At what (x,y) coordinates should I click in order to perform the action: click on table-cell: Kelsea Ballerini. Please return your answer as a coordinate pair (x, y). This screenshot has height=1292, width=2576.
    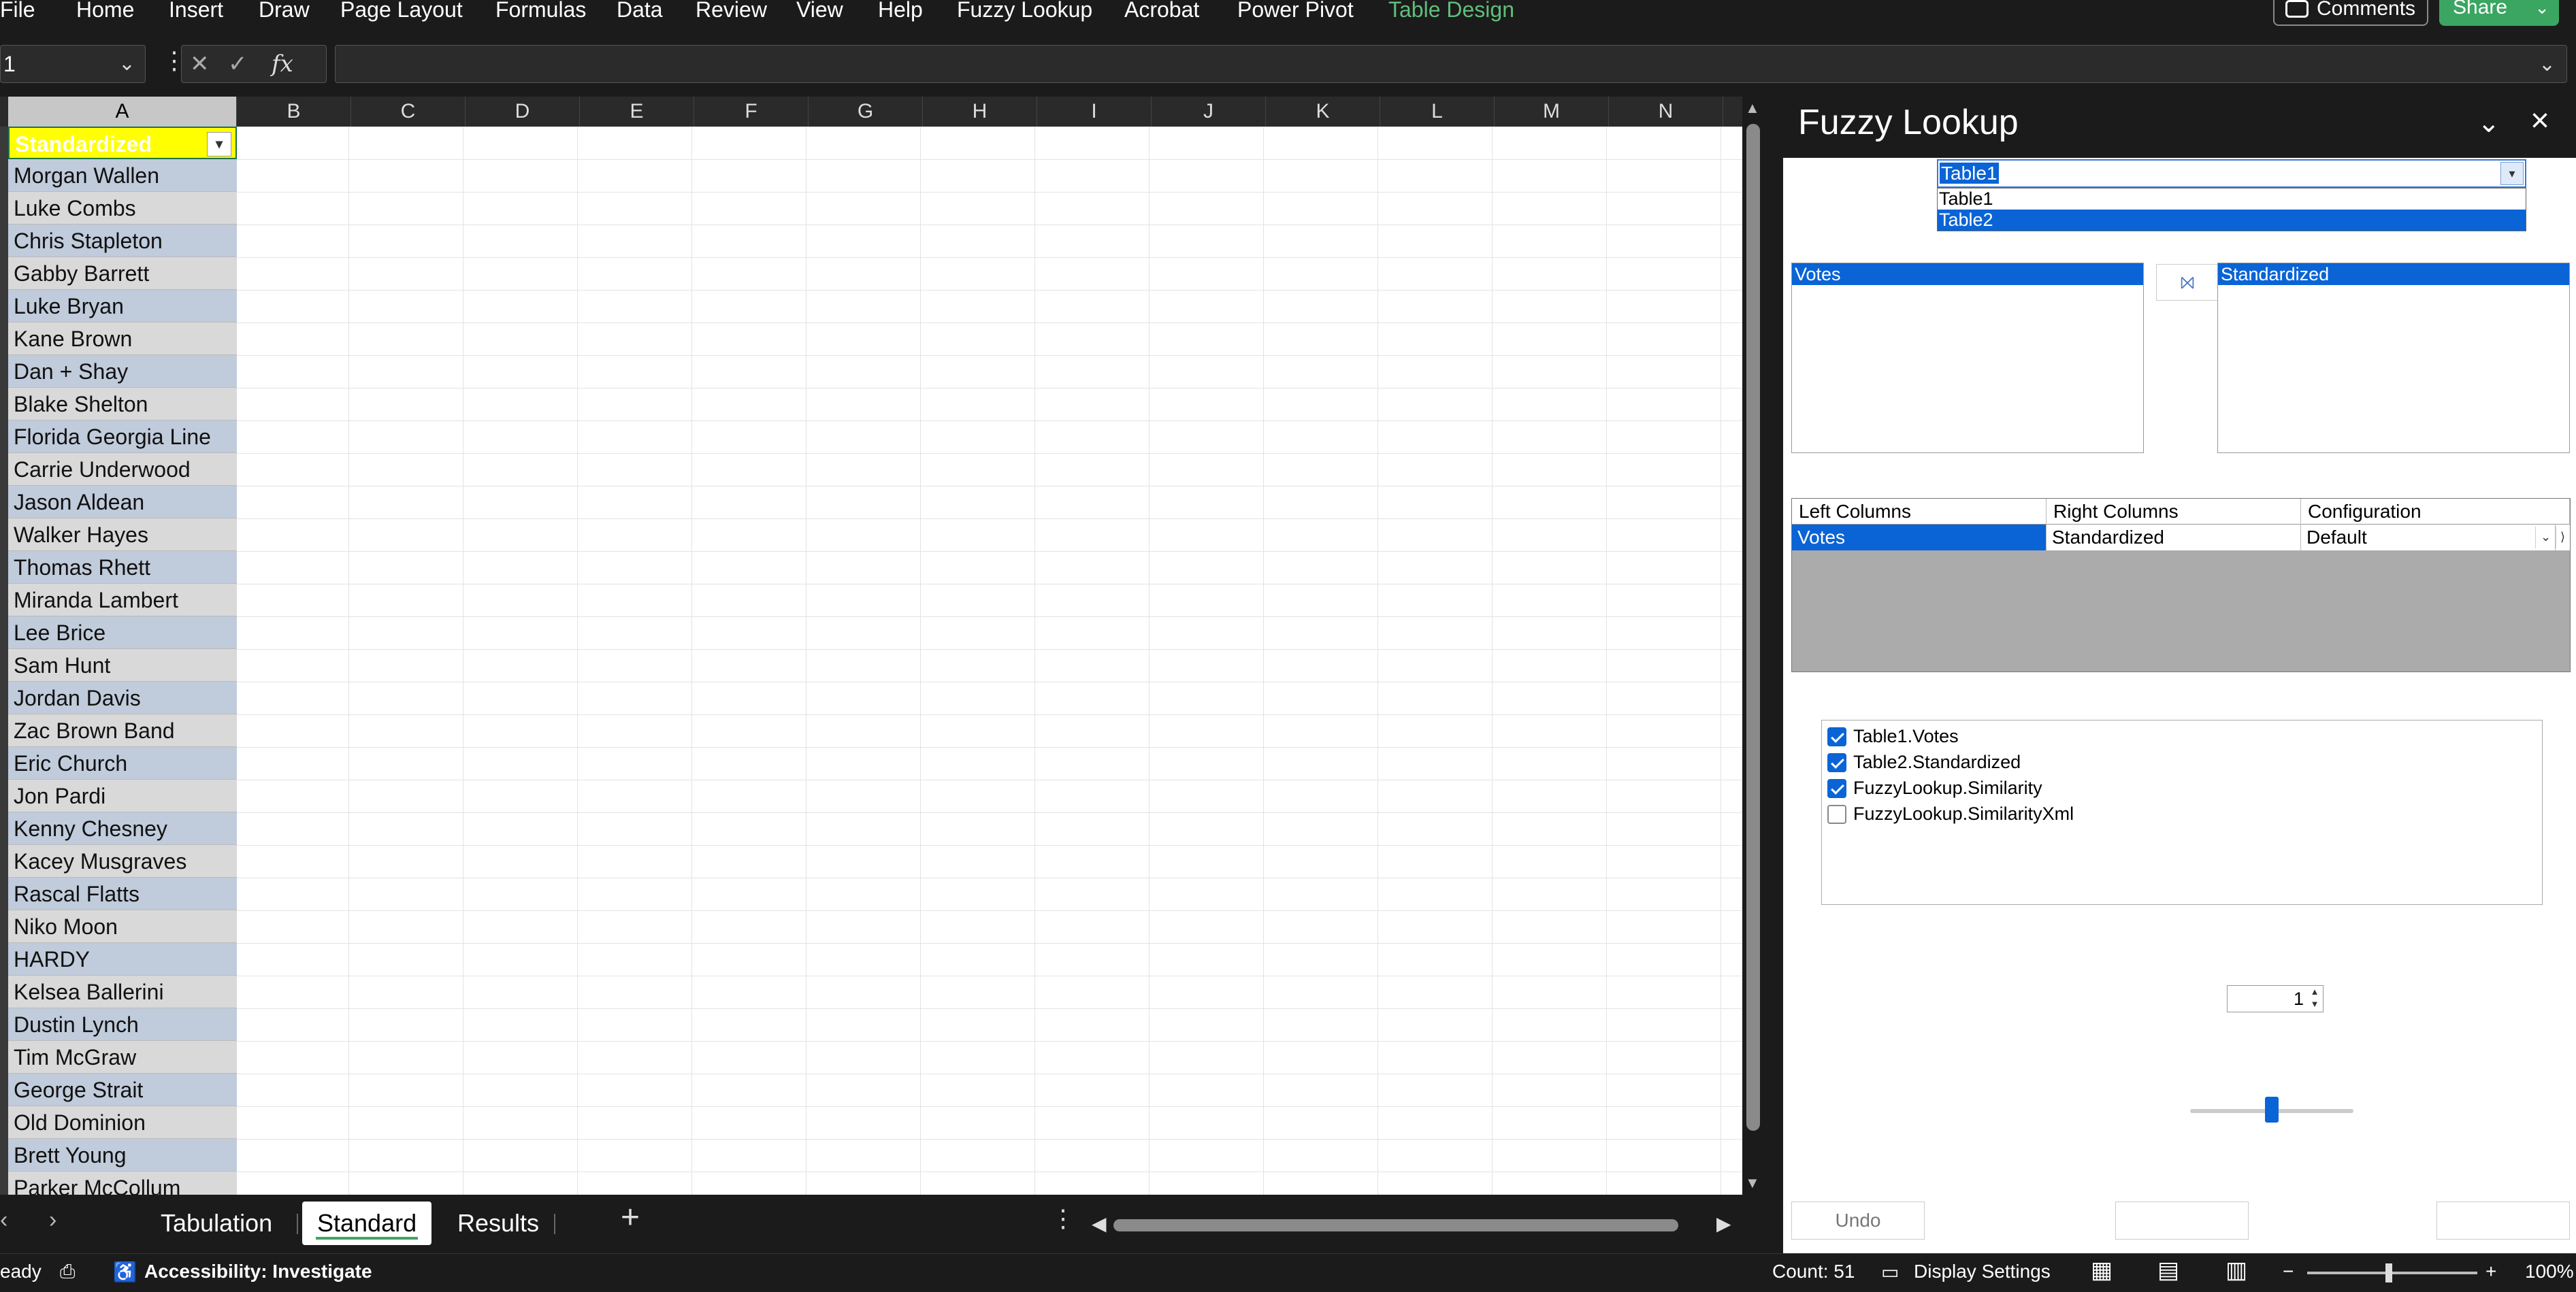
    Looking at the image, I should click on (122, 992).